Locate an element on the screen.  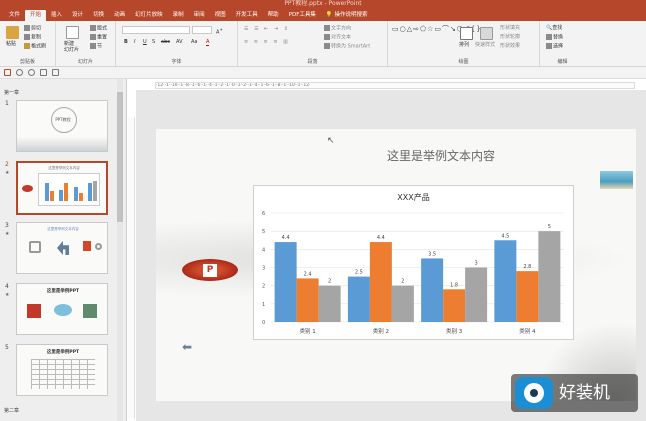
data-label: 3.5 is located at coordinates (432, 254).